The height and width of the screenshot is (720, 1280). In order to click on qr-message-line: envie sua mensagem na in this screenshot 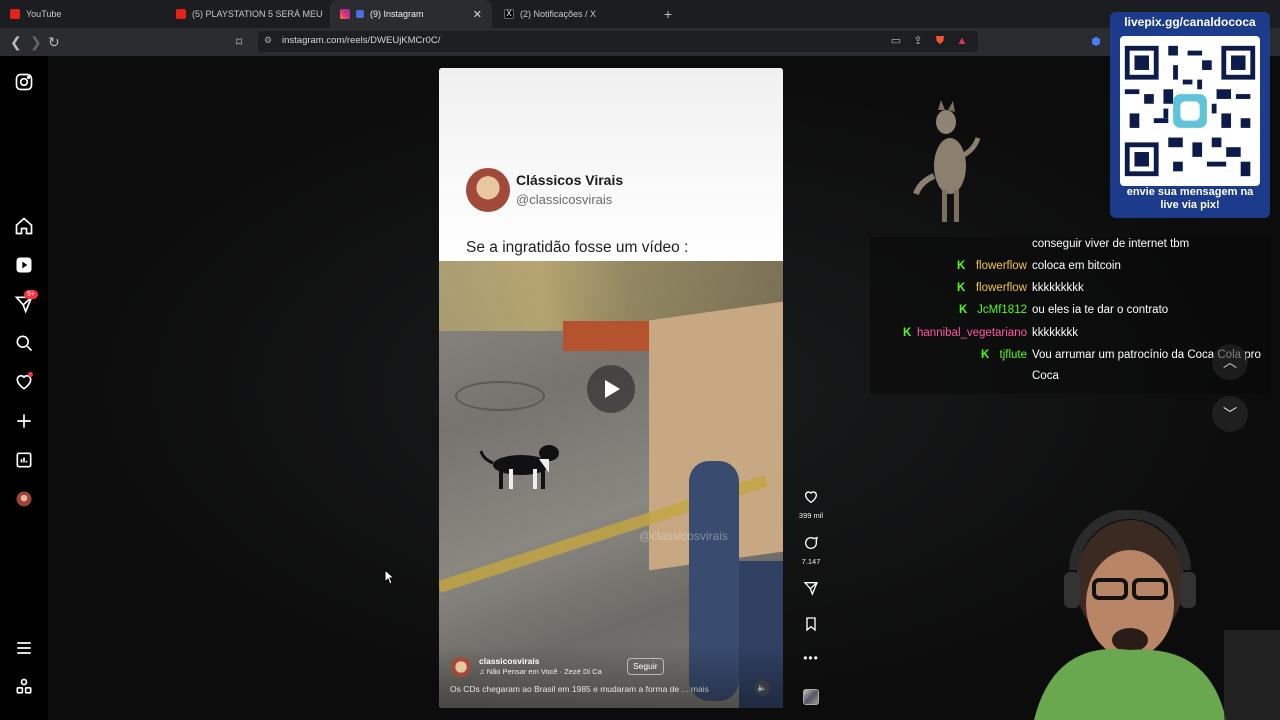, I will do `click(1190, 192)`.